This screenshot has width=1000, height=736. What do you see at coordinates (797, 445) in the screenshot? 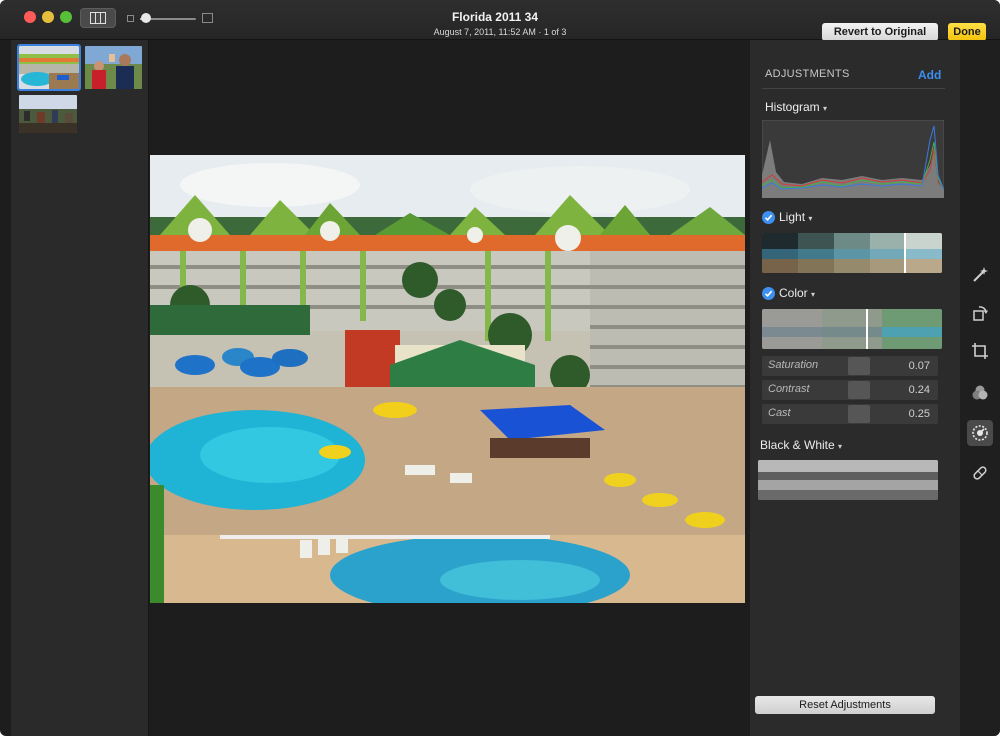
I see `black-white-label: Black & White` at bounding box center [797, 445].